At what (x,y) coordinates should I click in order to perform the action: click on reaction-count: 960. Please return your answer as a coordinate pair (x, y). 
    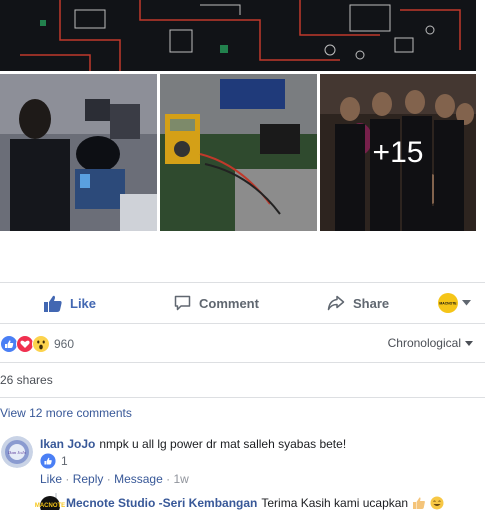
    Looking at the image, I should click on (64, 344).